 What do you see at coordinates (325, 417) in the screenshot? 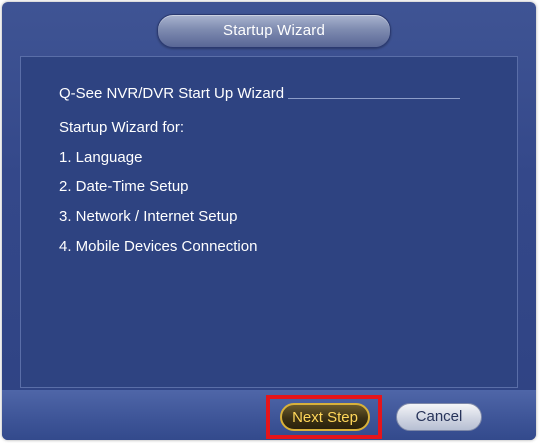
I see `next-step-button: Next Step` at bounding box center [325, 417].